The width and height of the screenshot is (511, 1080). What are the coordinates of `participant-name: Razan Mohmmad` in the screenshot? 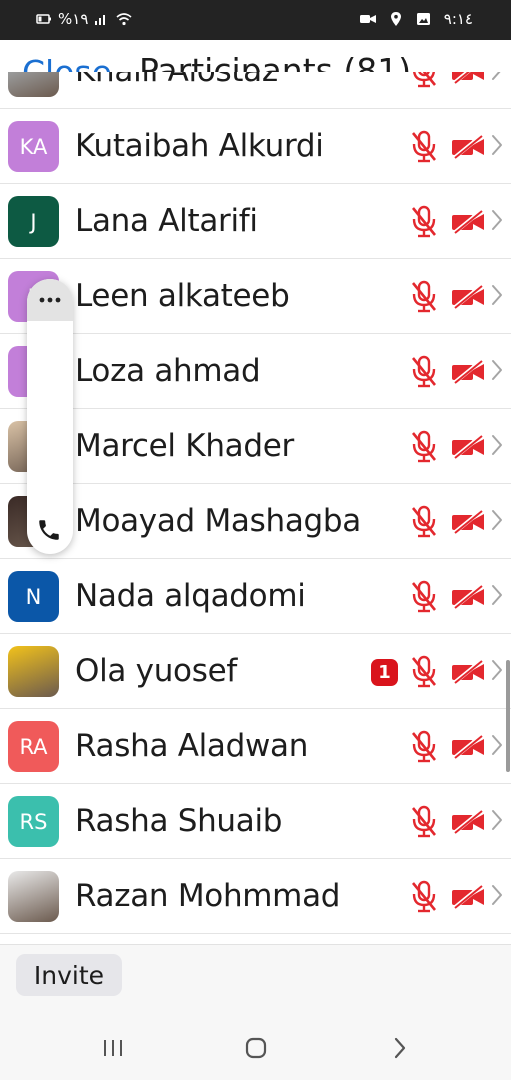 It's located at (208, 896).